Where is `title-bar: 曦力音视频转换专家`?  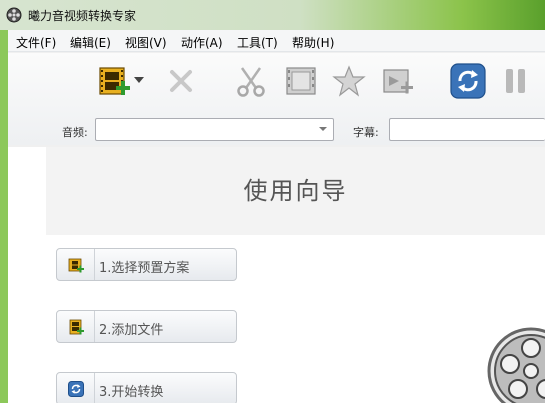 title-bar: 曦力音视频转换专家 is located at coordinates (272, 15).